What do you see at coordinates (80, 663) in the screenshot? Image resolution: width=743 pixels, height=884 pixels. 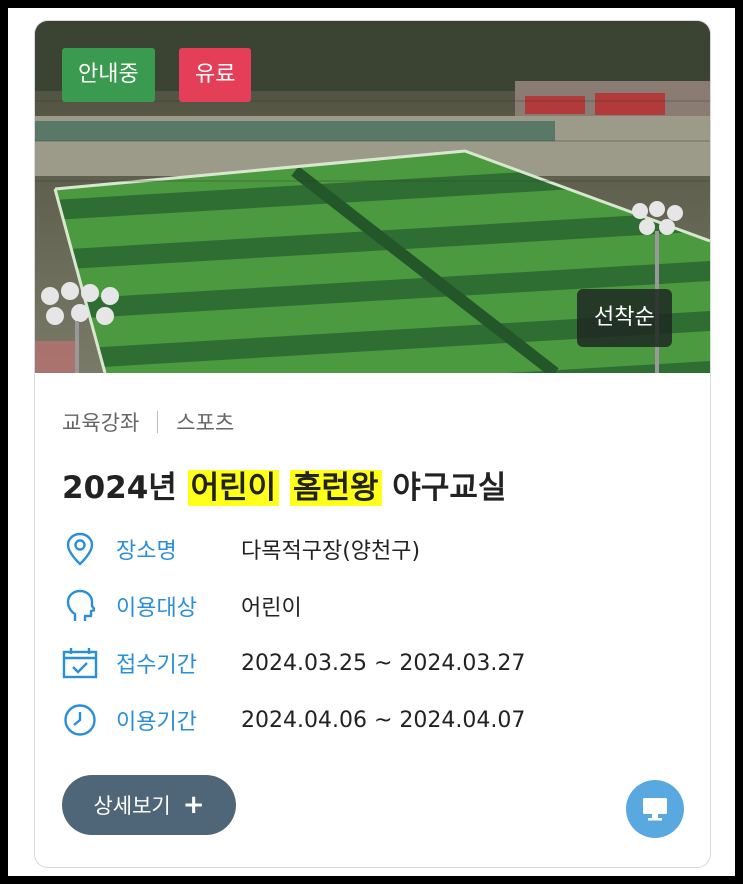 I see `calendar-icon` at bounding box center [80, 663].